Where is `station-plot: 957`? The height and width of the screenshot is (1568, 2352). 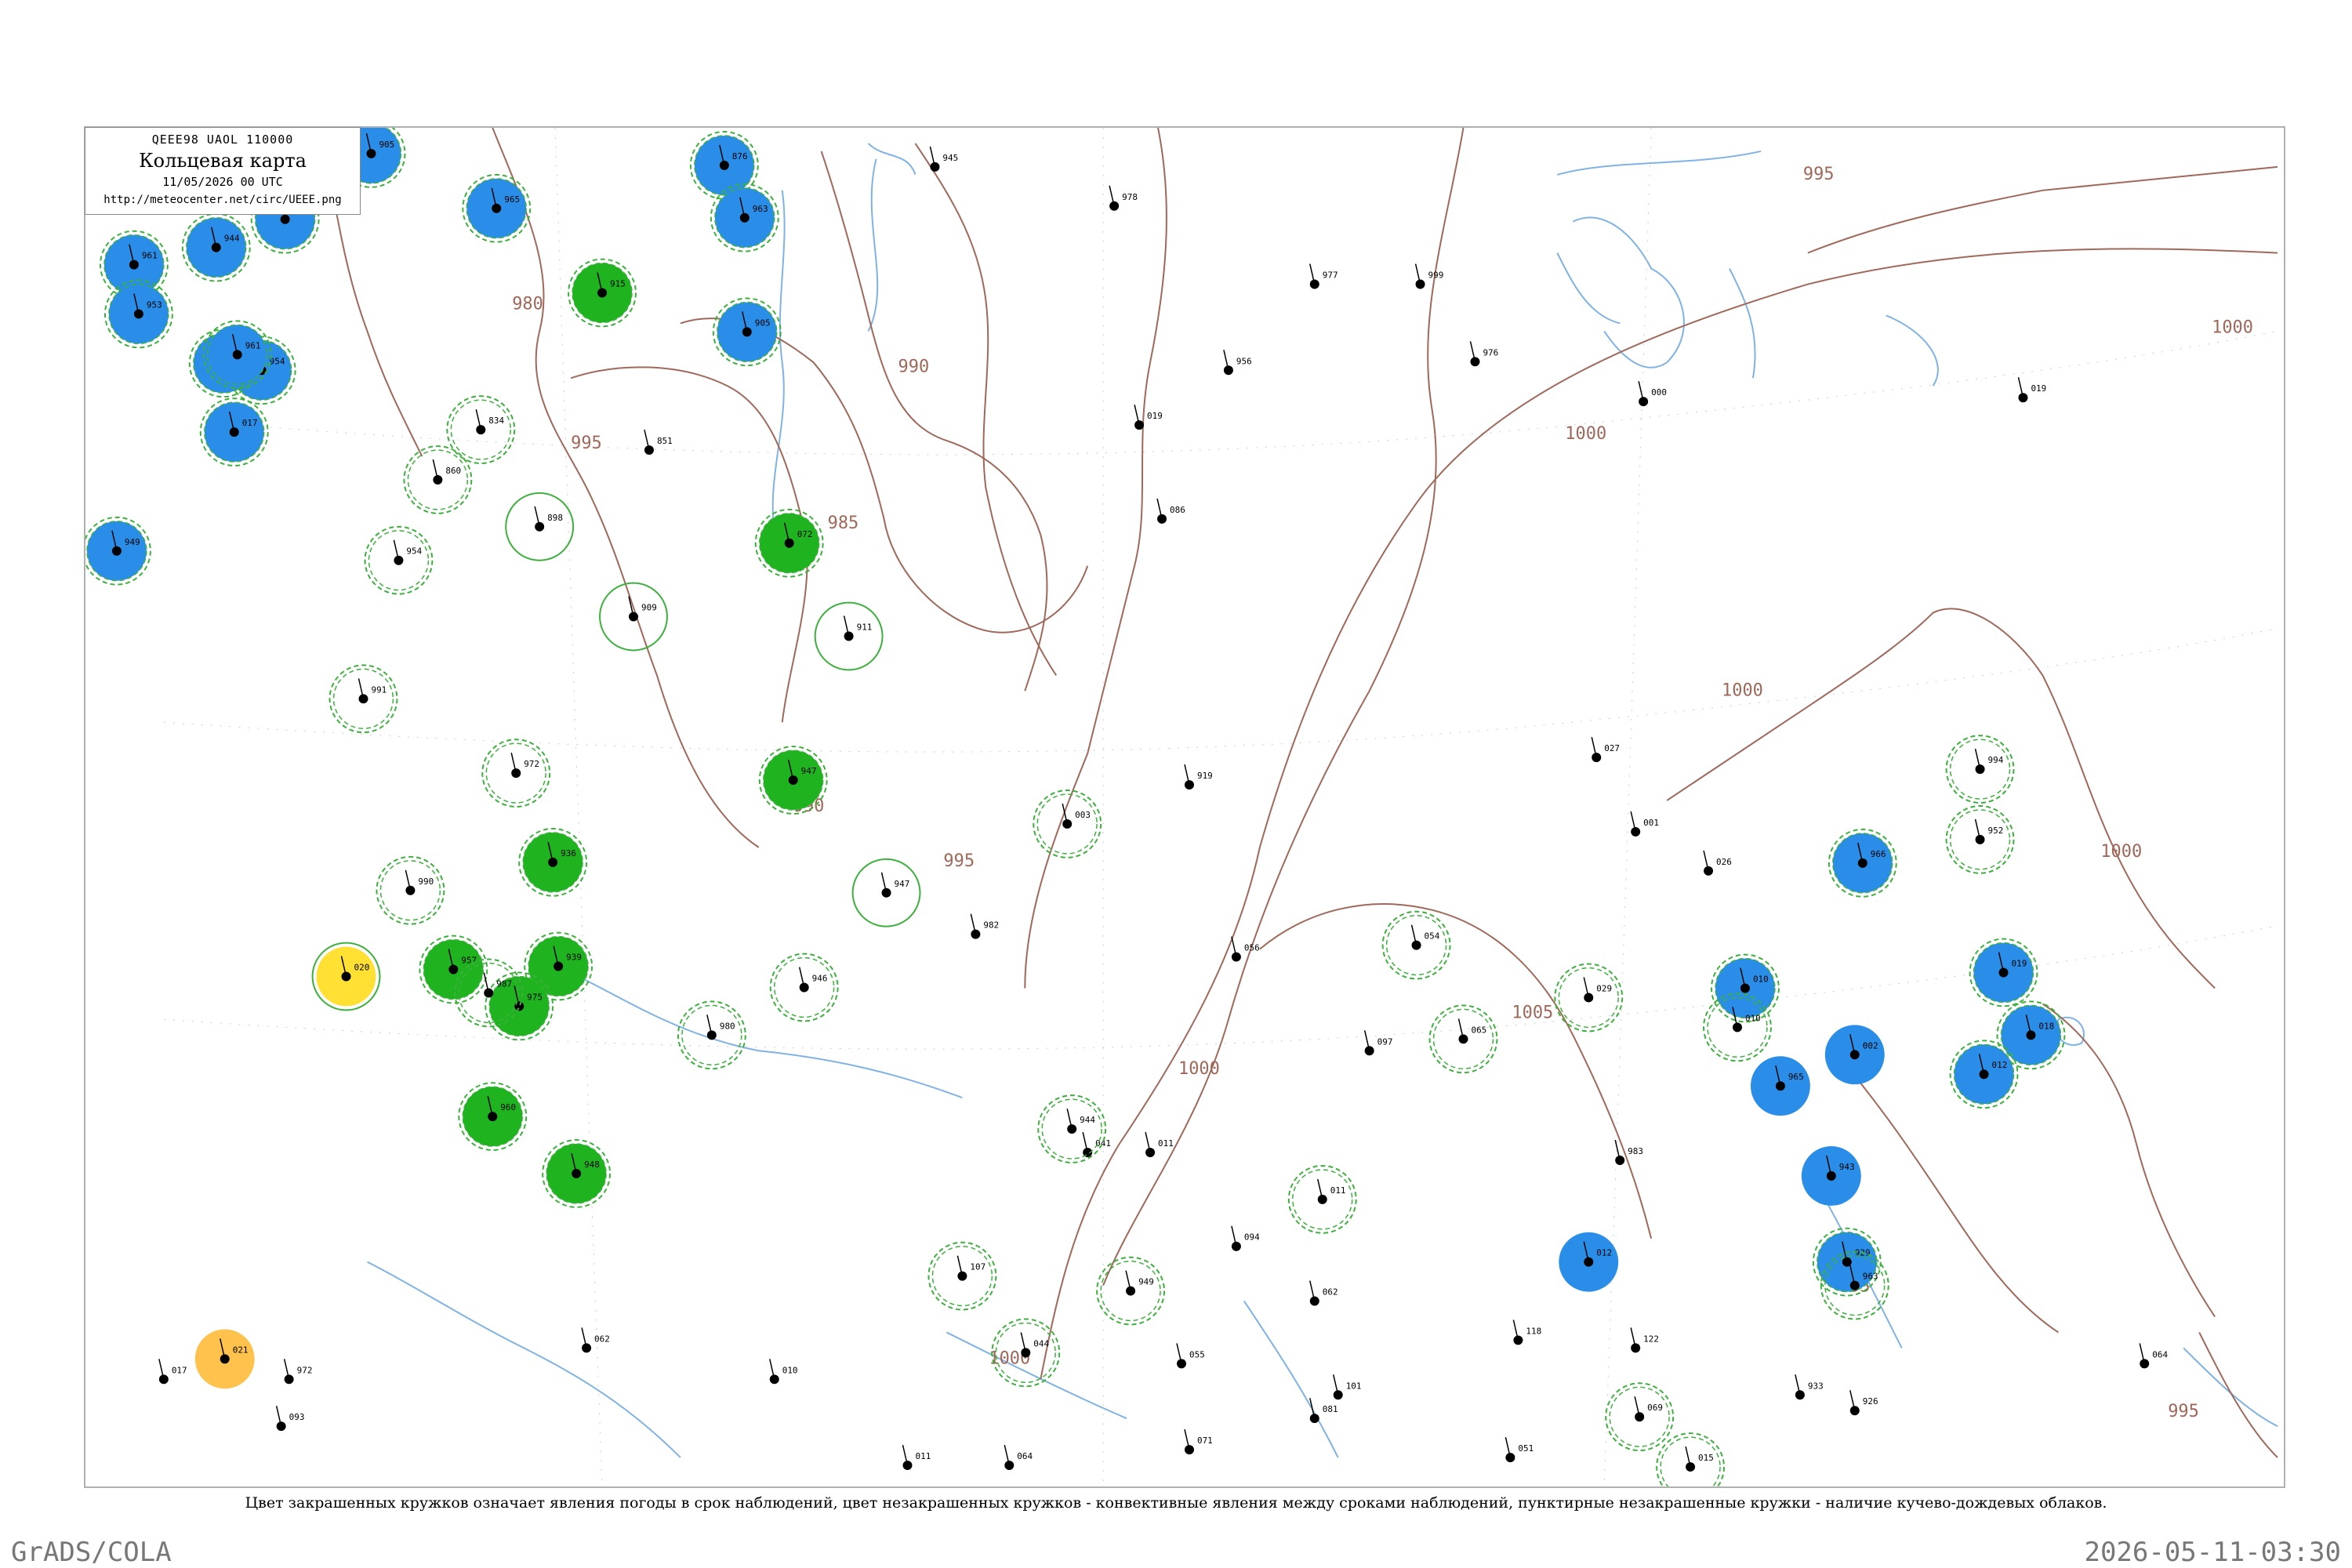 station-plot: 957 is located at coordinates (453, 970).